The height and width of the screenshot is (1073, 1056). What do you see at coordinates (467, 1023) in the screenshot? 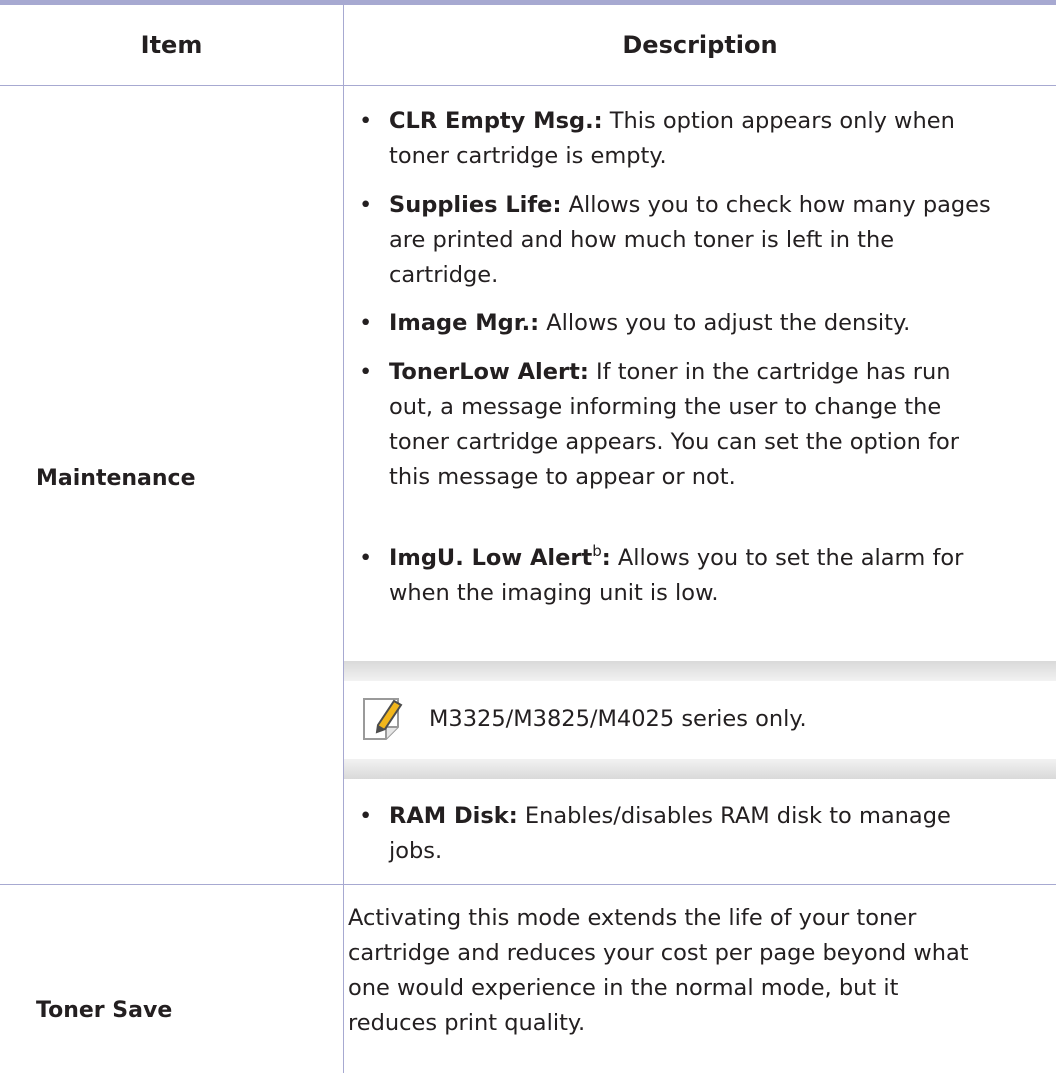
I see `desc-line: reduces print quality.` at bounding box center [467, 1023].